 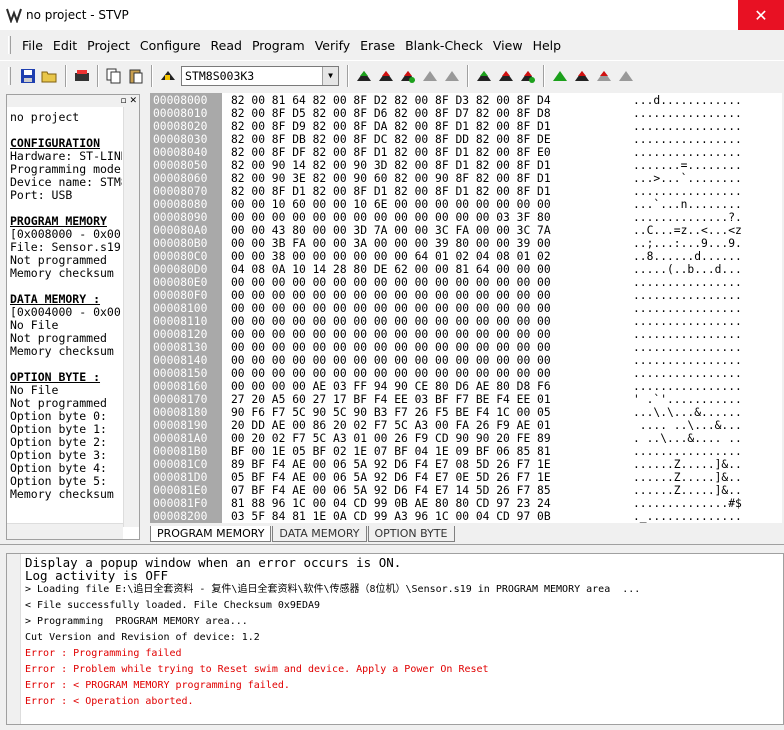 What do you see at coordinates (136, 76) in the screenshot?
I see `paste-icon` at bounding box center [136, 76].